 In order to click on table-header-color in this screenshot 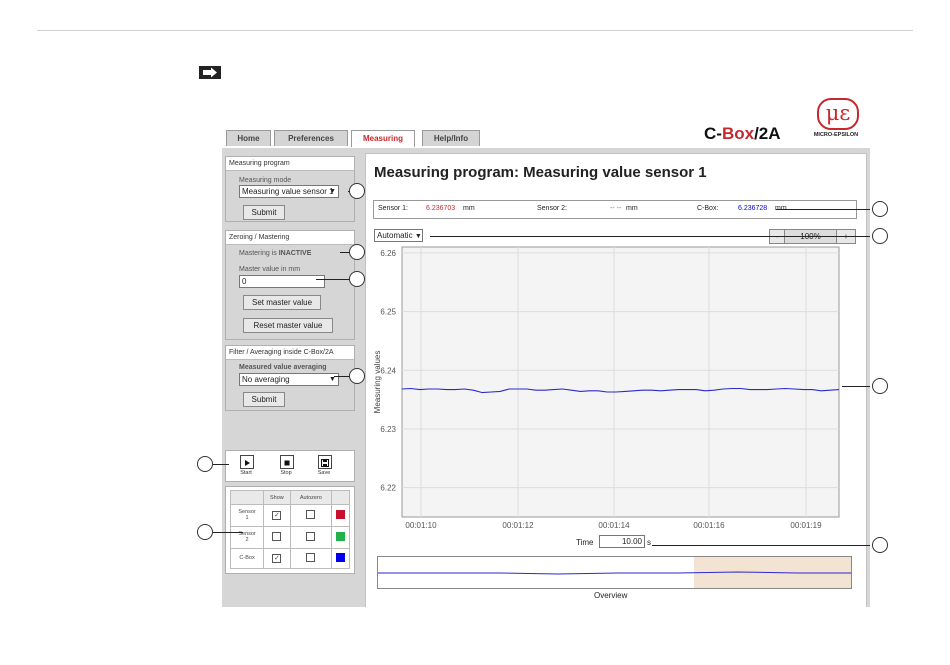, I will do `click(340, 497)`.